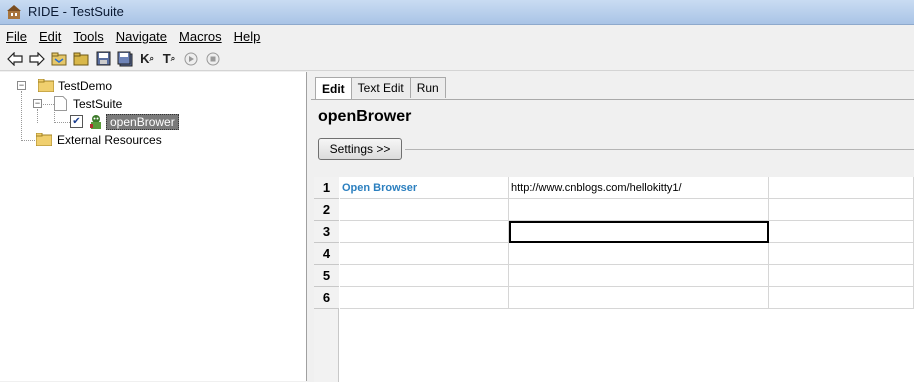 Image resolution: width=914 pixels, height=382 pixels. What do you see at coordinates (424, 188) in the screenshot?
I see `keyword-cell: Open Browser` at bounding box center [424, 188].